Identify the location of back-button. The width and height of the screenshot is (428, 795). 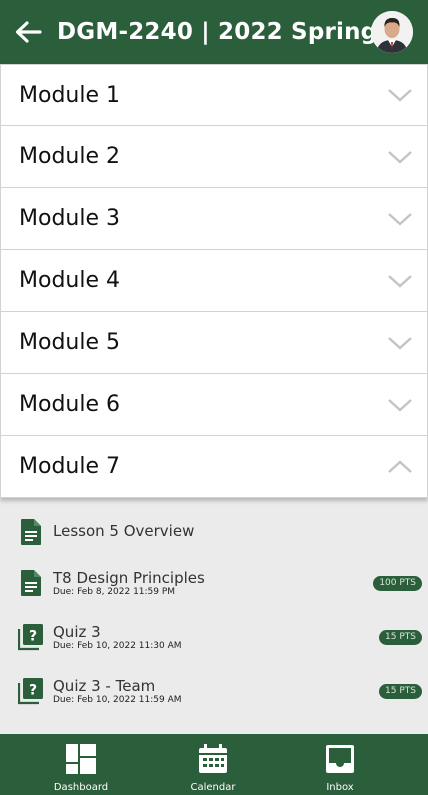
(28, 32).